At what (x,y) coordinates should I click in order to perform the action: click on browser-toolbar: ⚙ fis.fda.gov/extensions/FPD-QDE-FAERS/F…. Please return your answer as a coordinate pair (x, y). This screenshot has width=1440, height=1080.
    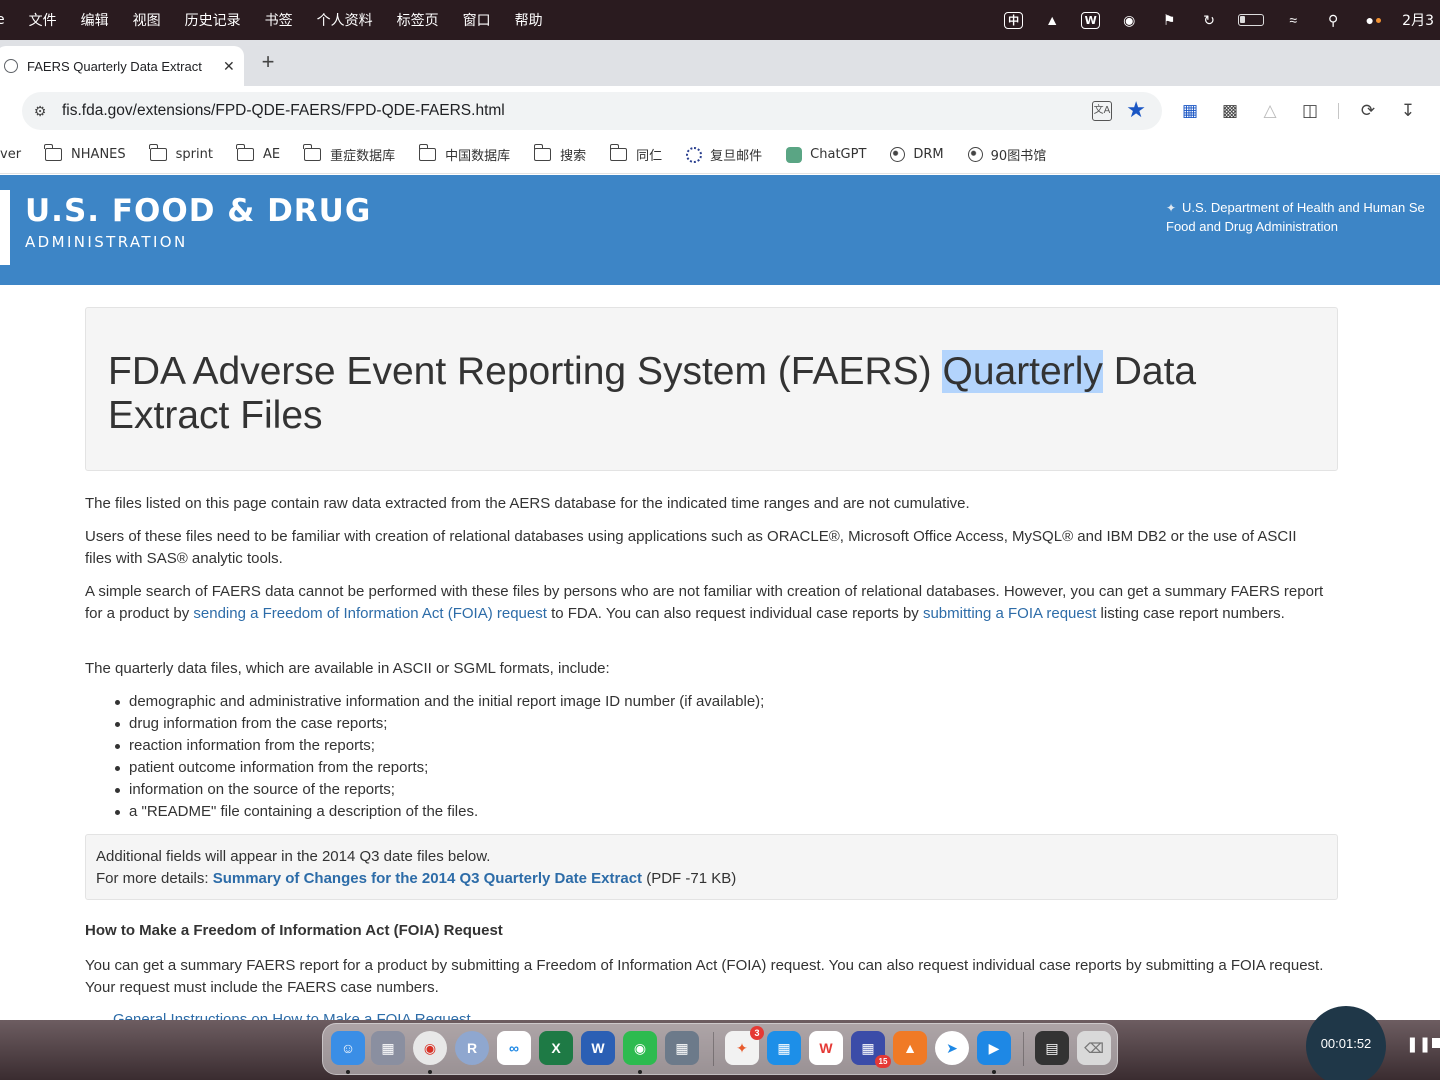
    Looking at the image, I should click on (720, 111).